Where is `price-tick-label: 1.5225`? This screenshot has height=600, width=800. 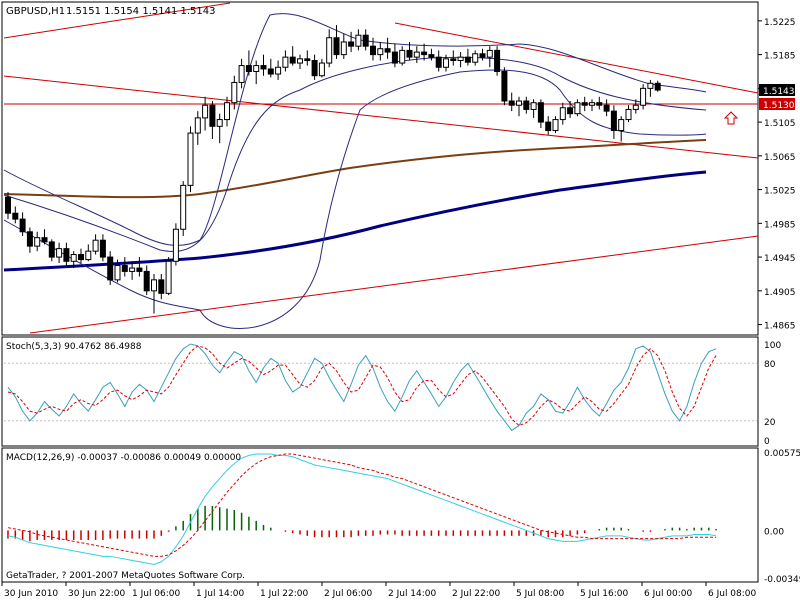
price-tick-label: 1.5225 is located at coordinates (780, 23).